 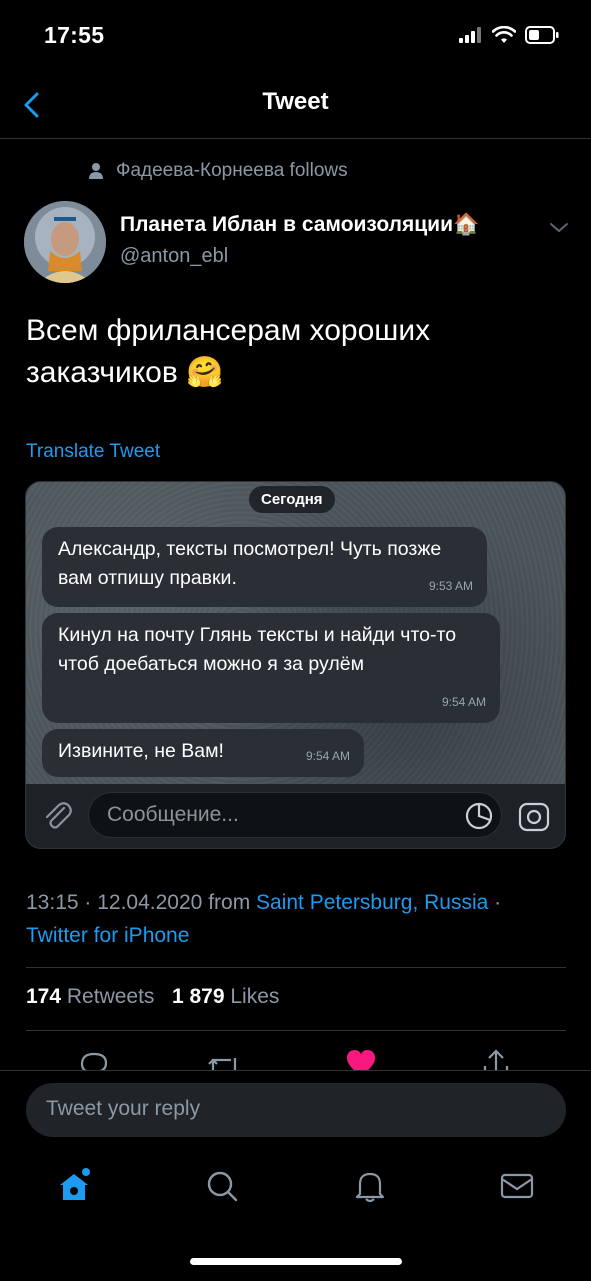 What do you see at coordinates (504, 34) in the screenshot?
I see `wifi-icon` at bounding box center [504, 34].